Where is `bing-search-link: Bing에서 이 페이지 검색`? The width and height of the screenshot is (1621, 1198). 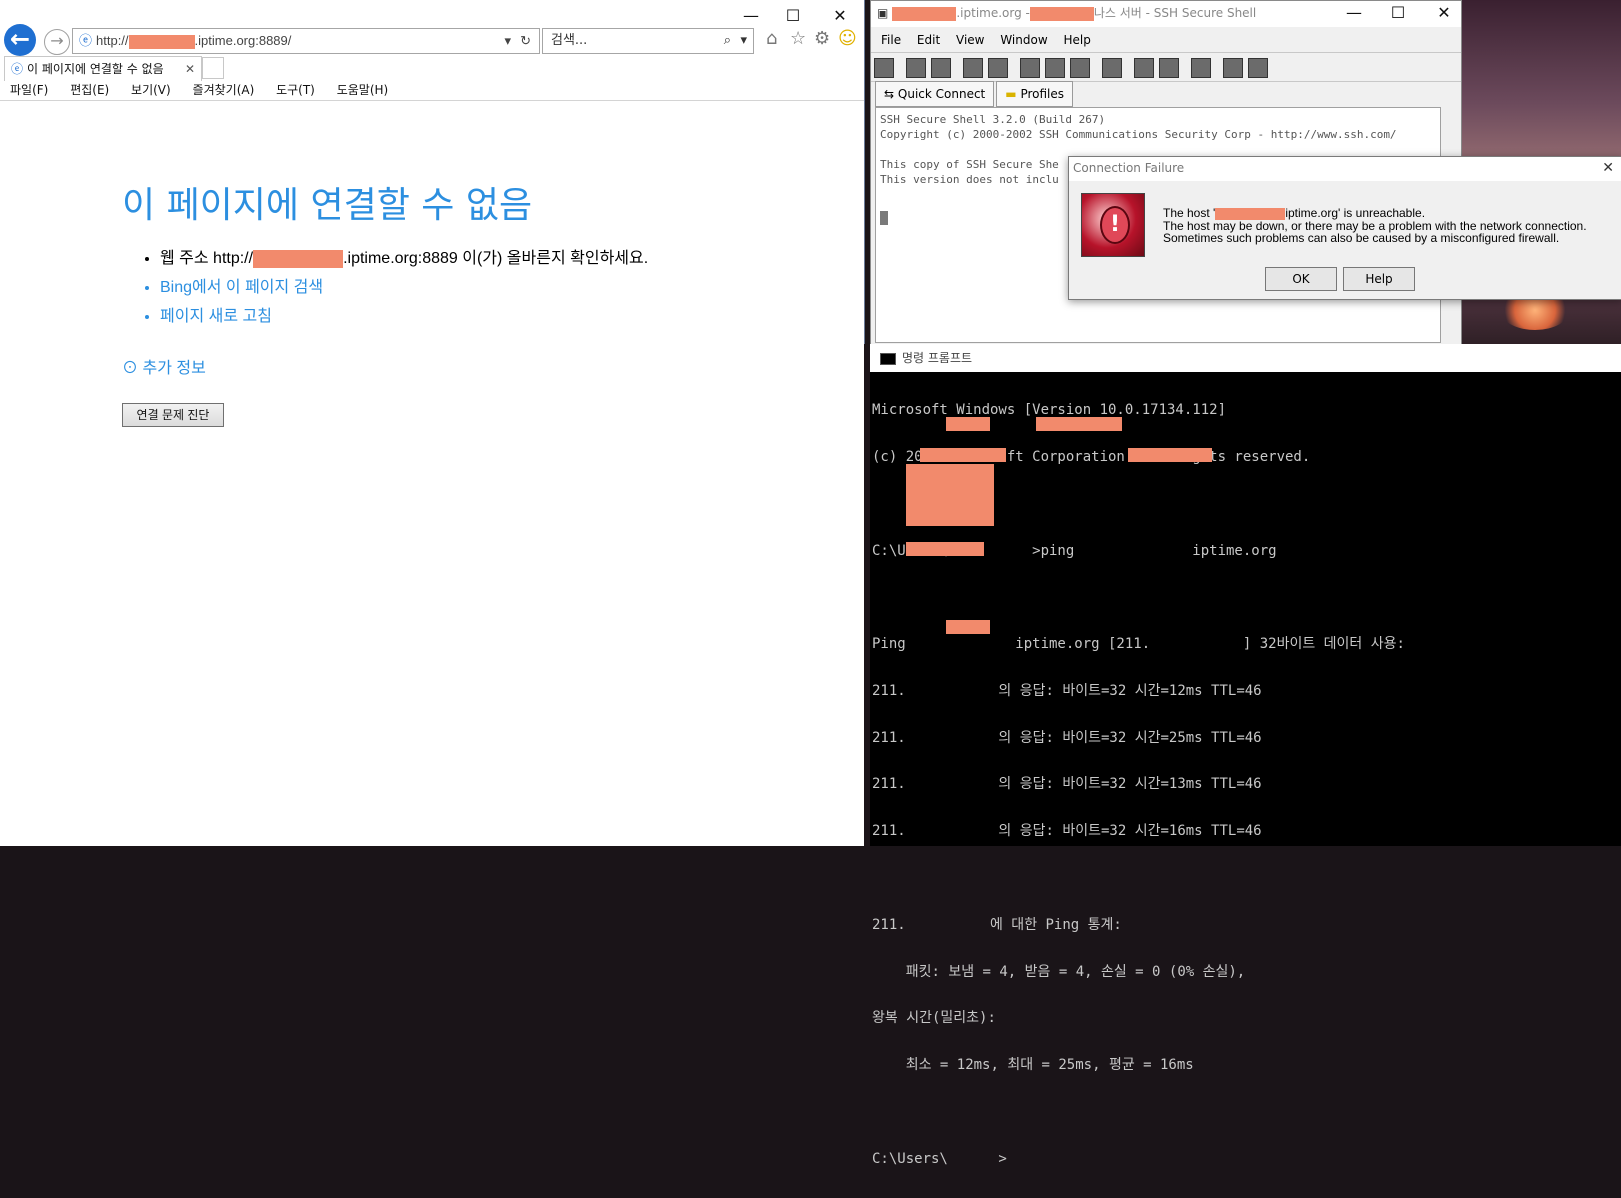
bing-search-link: Bing에서 이 페이지 검색 is located at coordinates (404, 287).